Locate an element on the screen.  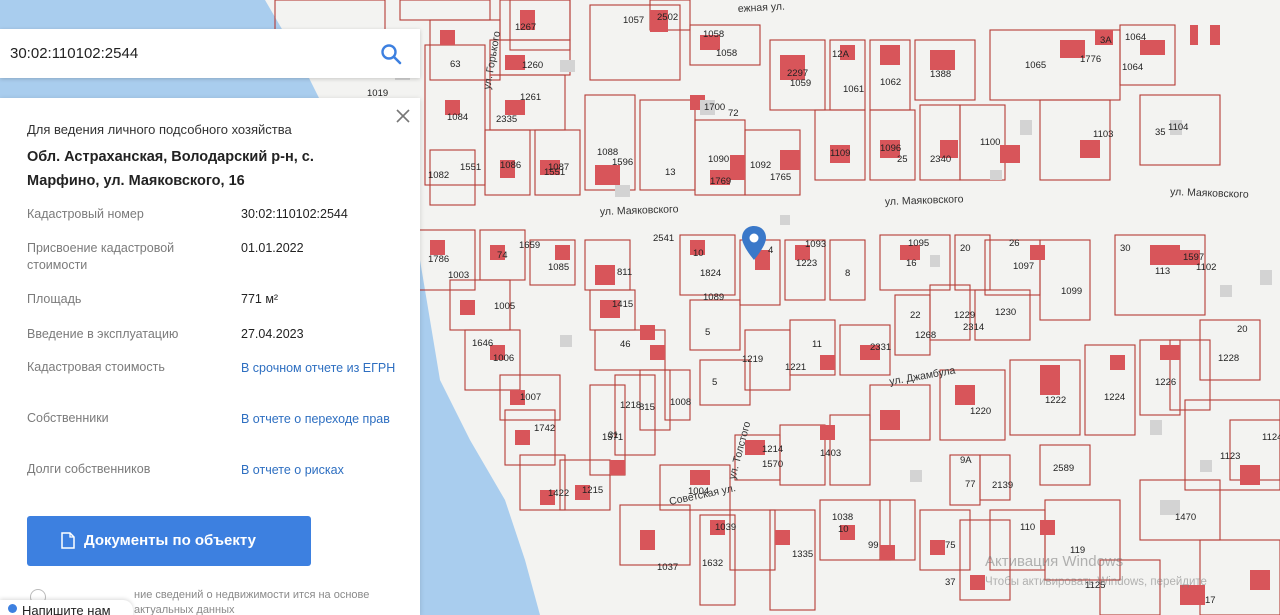
parcel-number-label: 30 is located at coordinates (1125, 248).